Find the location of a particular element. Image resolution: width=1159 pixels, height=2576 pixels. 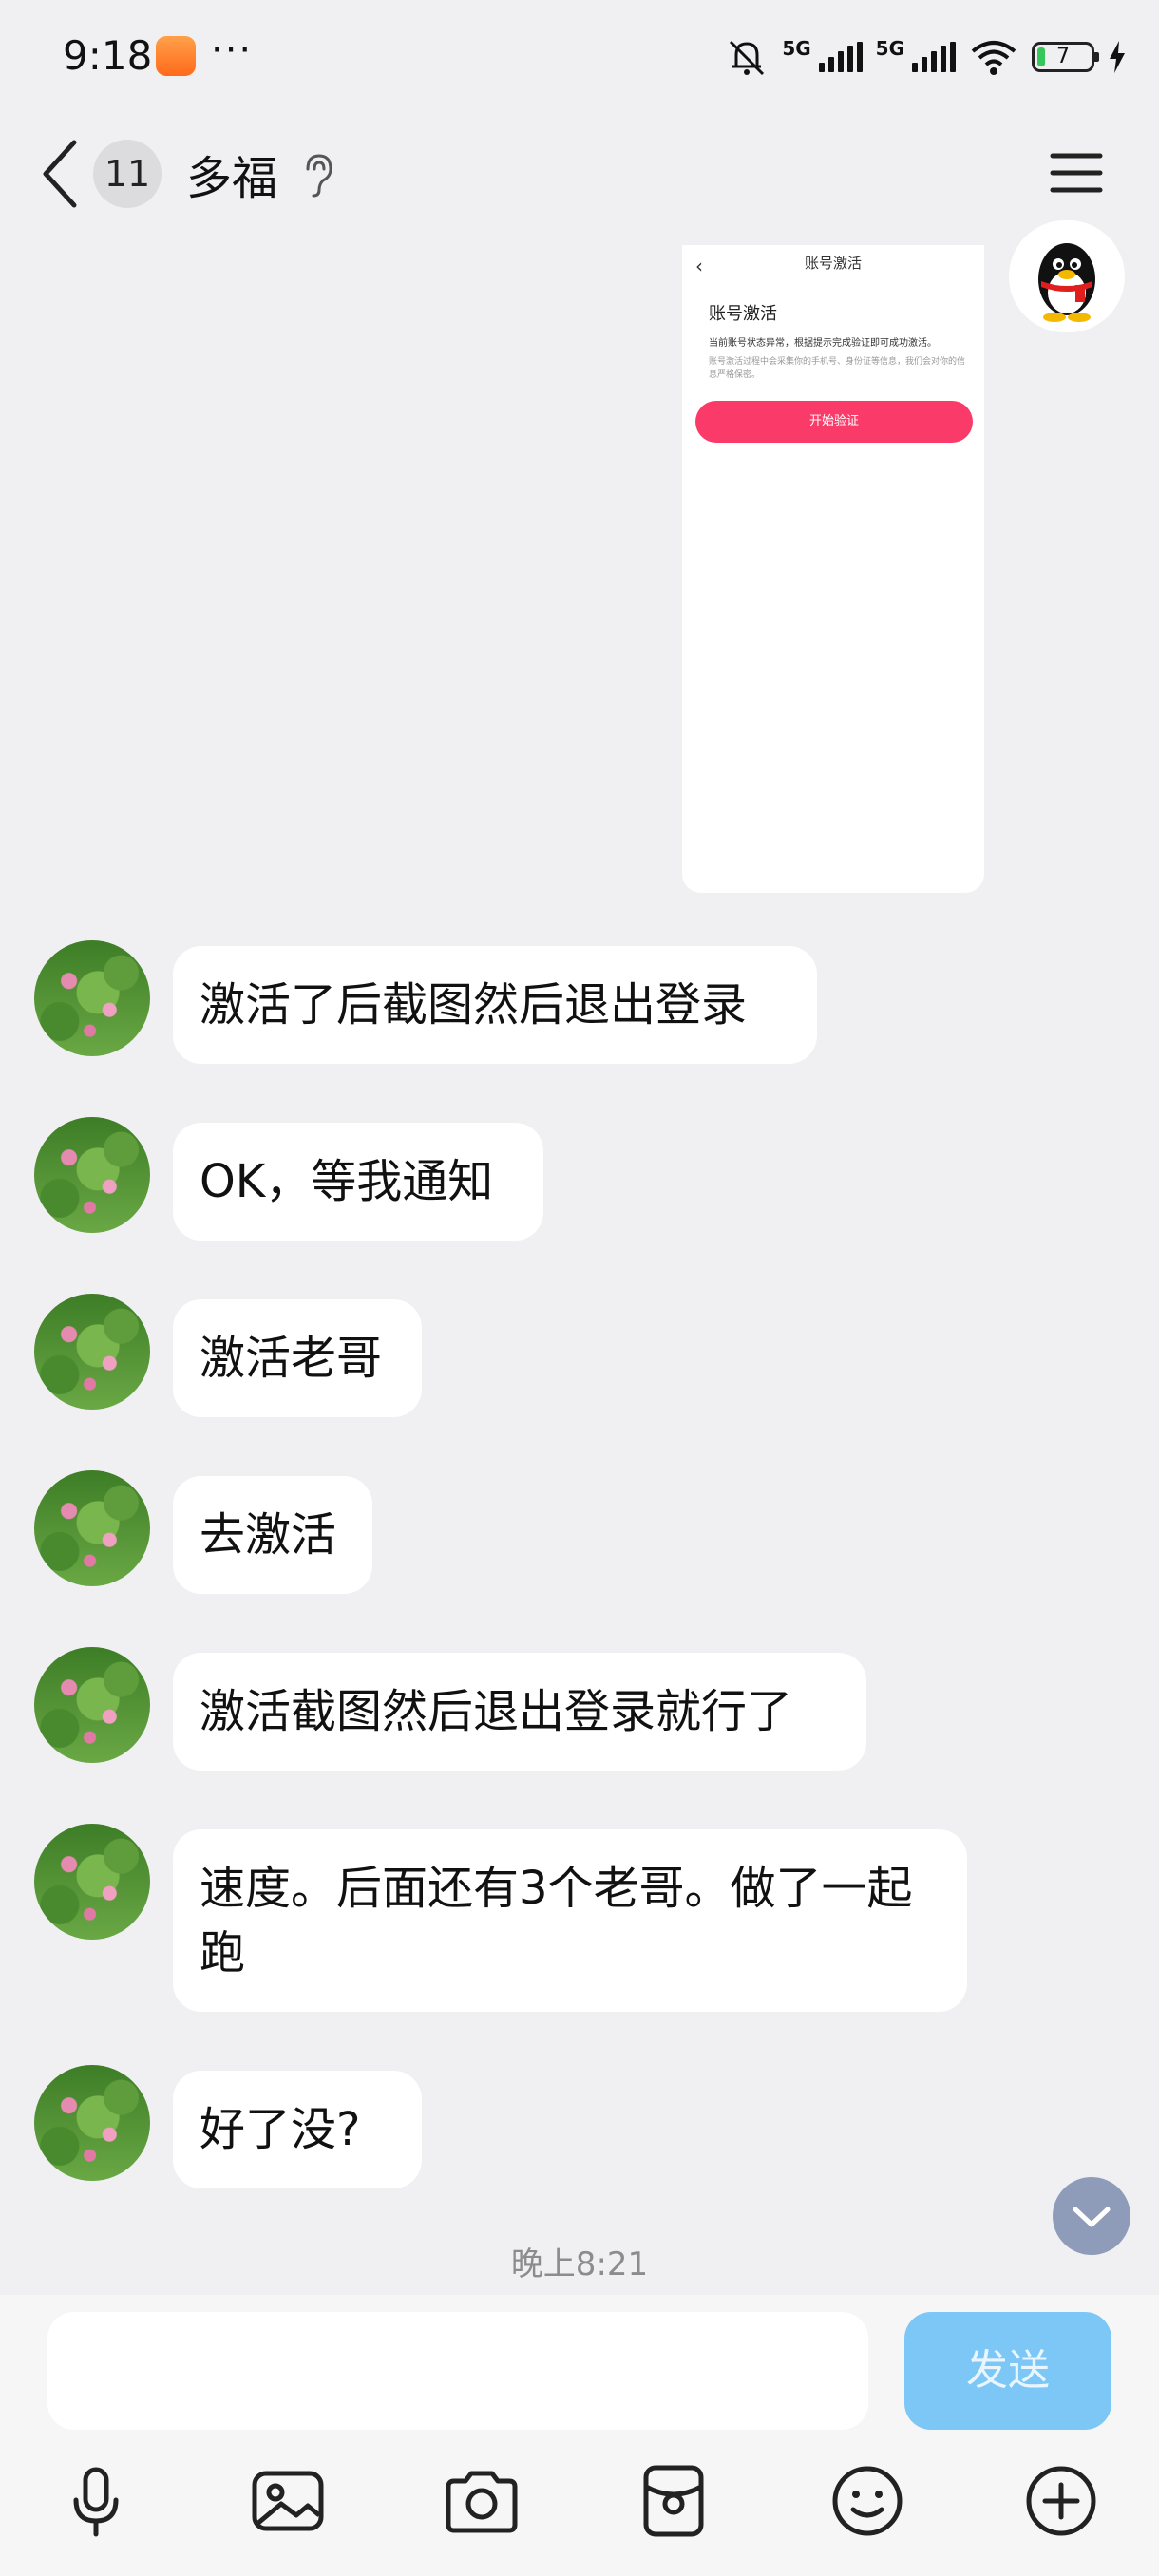

my-avatar is located at coordinates (1067, 276).